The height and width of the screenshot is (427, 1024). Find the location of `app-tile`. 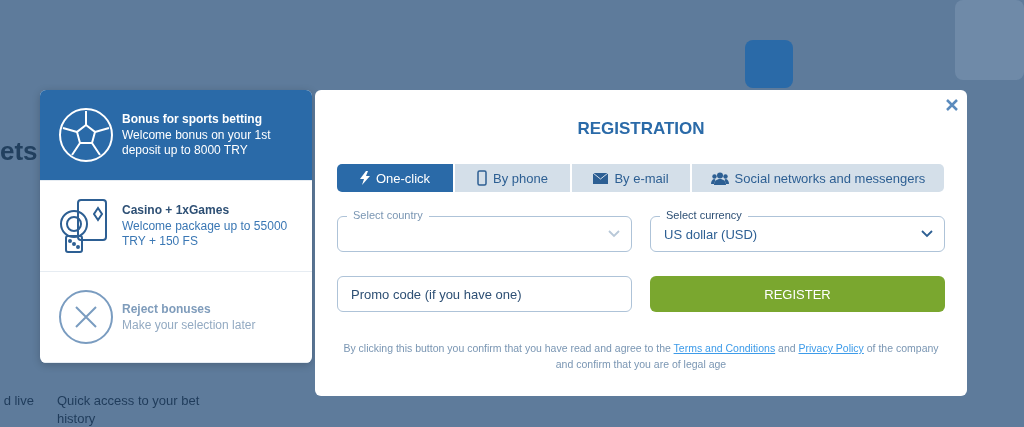

app-tile is located at coordinates (769, 64).